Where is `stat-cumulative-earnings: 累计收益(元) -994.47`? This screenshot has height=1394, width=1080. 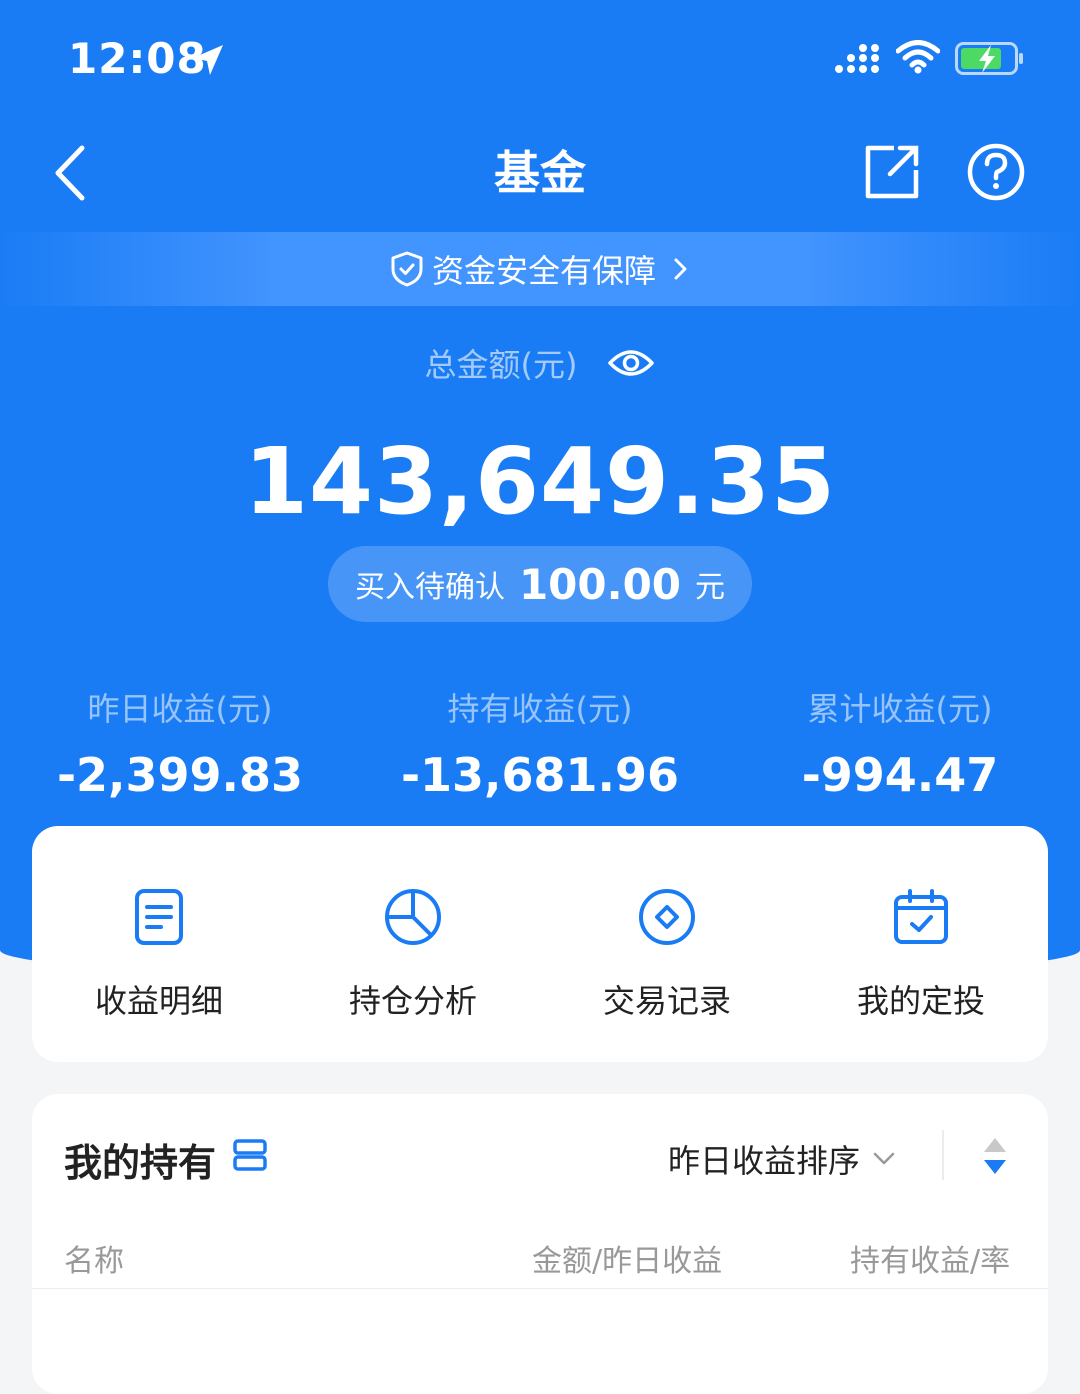
stat-cumulative-earnings: 累计收益(元) -994.47 is located at coordinates (900, 743).